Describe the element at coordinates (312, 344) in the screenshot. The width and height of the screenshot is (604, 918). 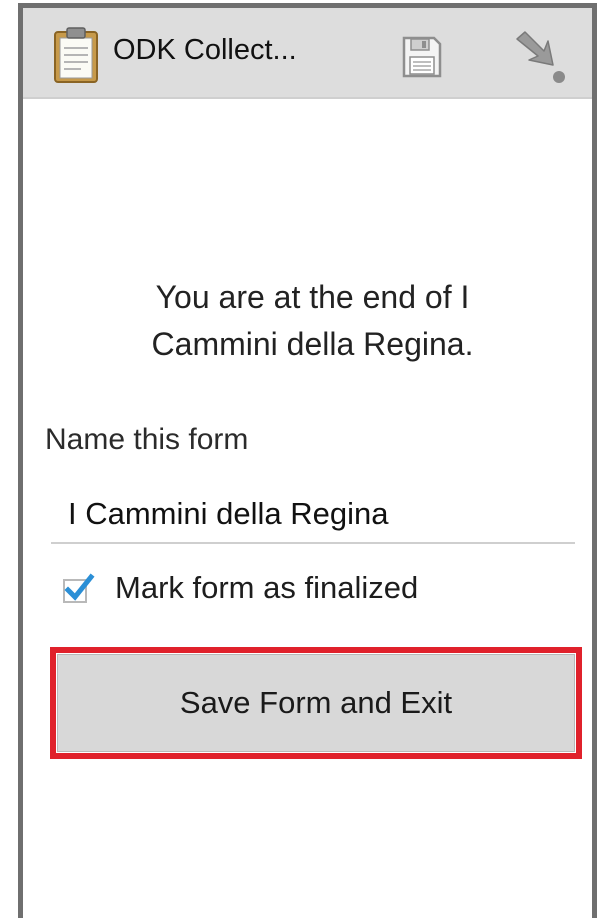
I see `end-message-line-2: Cammini della Regina.` at that location.